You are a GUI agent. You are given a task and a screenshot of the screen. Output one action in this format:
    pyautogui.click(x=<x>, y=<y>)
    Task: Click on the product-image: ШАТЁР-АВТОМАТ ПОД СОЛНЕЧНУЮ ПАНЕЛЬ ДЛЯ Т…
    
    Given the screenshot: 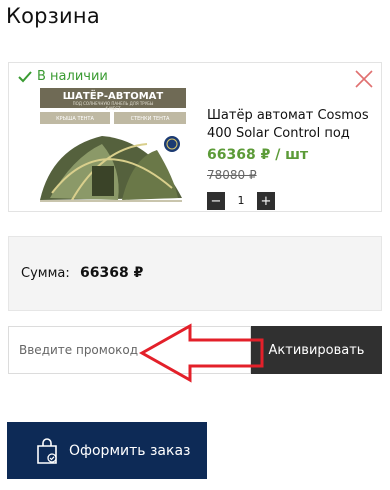 What is the action you would take?
    pyautogui.click(x=109, y=148)
    